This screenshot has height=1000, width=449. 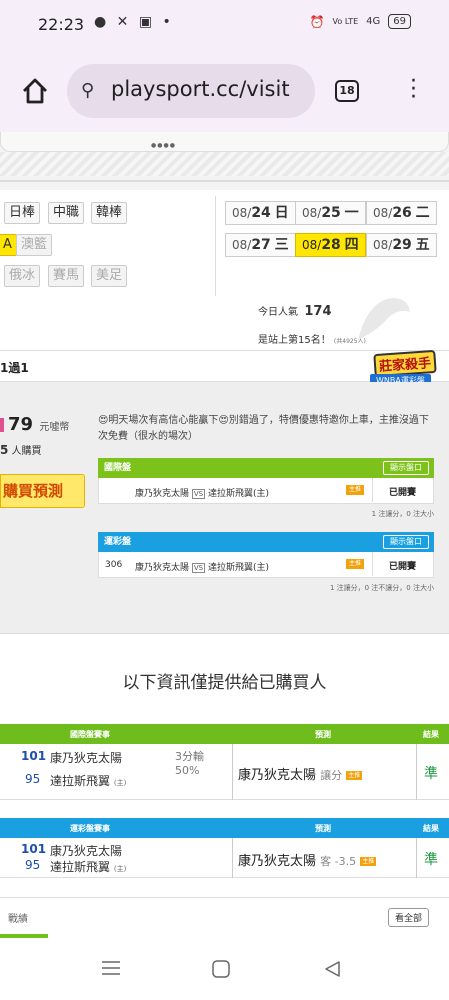 What do you see at coordinates (14, 368) in the screenshot?
I see `seller-title: 1過1` at bounding box center [14, 368].